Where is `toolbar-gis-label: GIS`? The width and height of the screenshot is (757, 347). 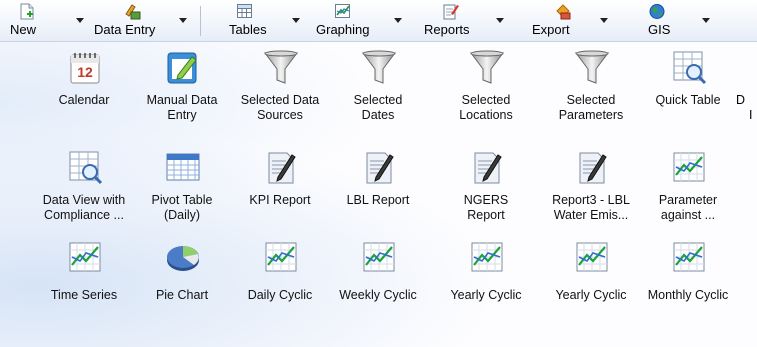
toolbar-gis-label: GIS is located at coordinates (659, 29).